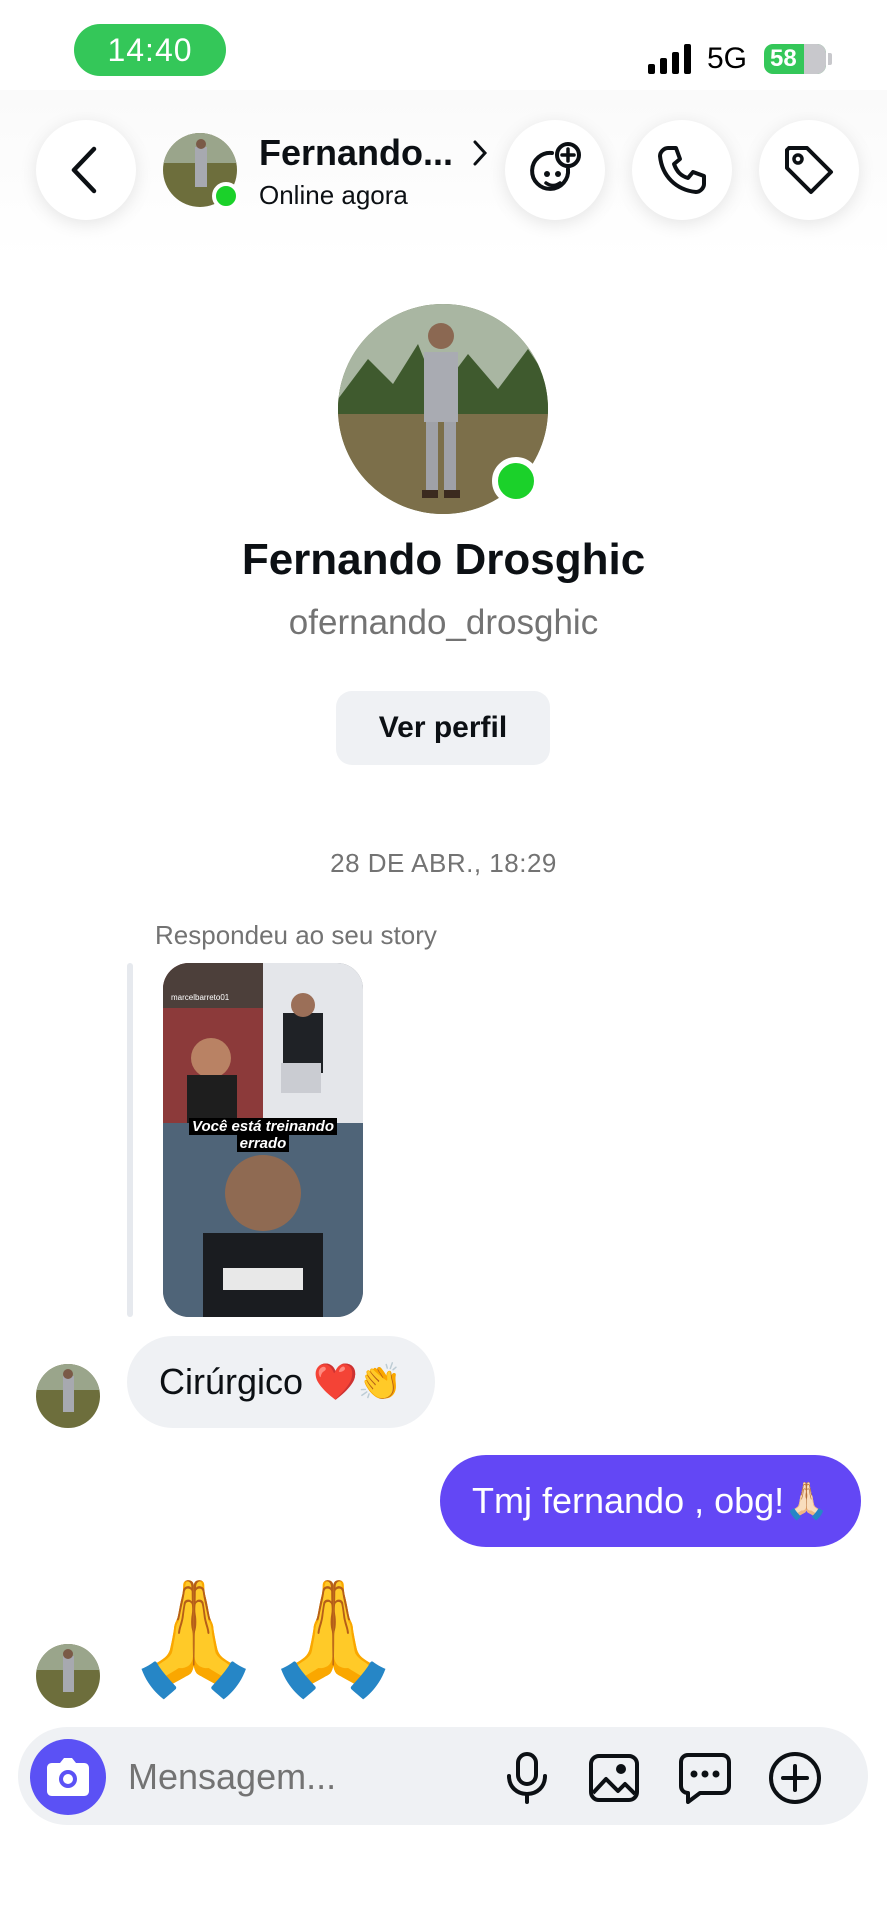 The height and width of the screenshot is (1920, 887). I want to click on profile-username: ofernando_drosghic, so click(443, 622).